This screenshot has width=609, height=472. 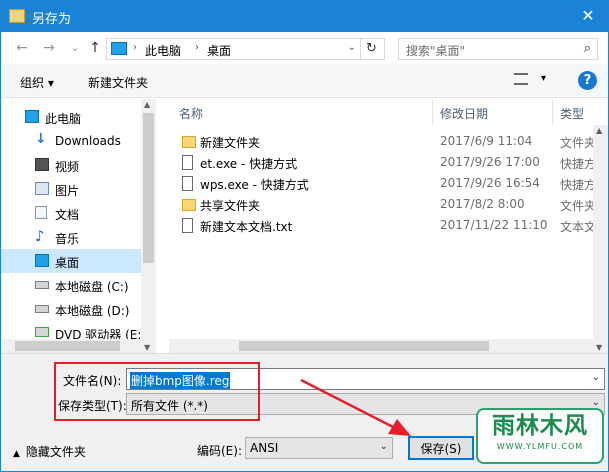 I want to click on encoding-select: ANSI ⌄, so click(x=319, y=448).